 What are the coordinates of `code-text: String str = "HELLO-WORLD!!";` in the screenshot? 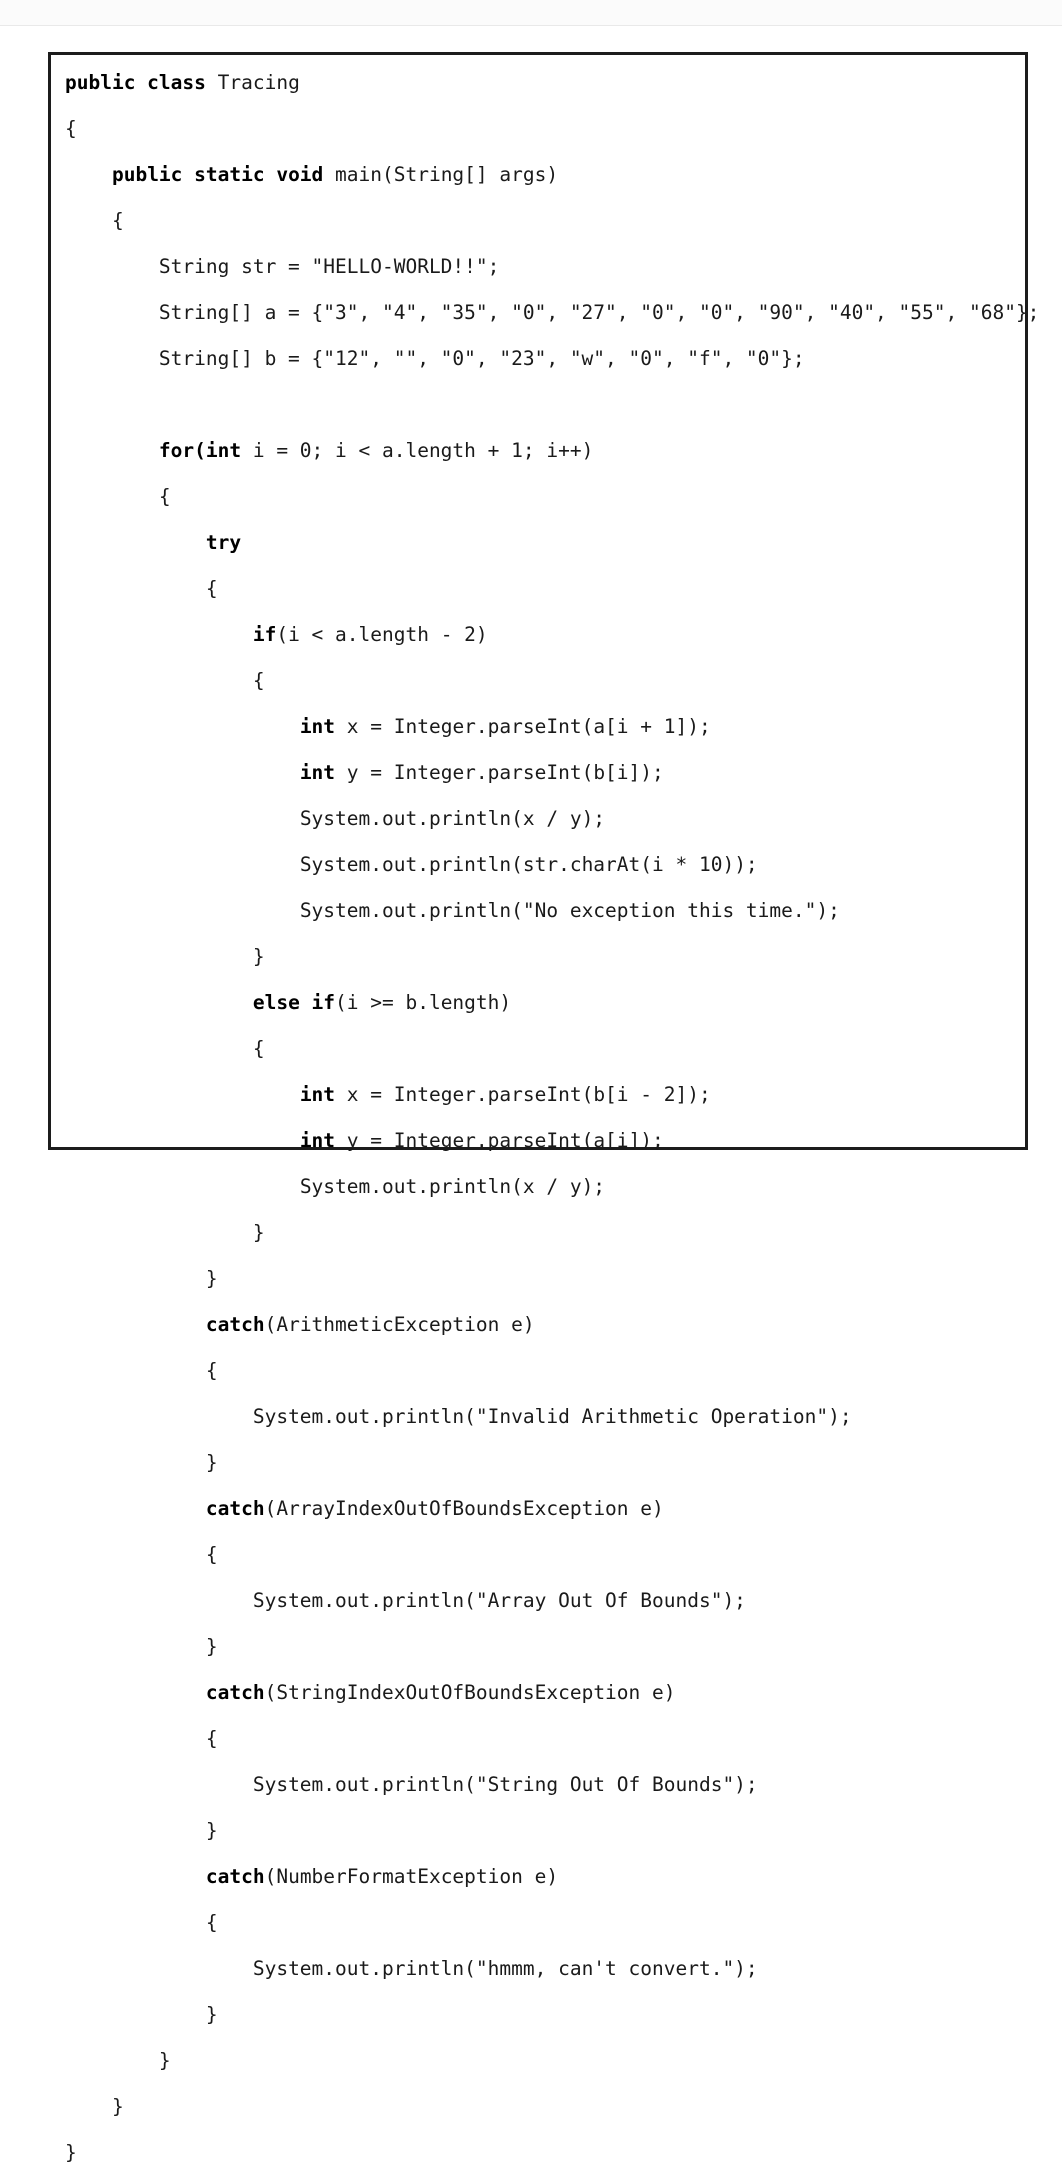 It's located at (329, 266).